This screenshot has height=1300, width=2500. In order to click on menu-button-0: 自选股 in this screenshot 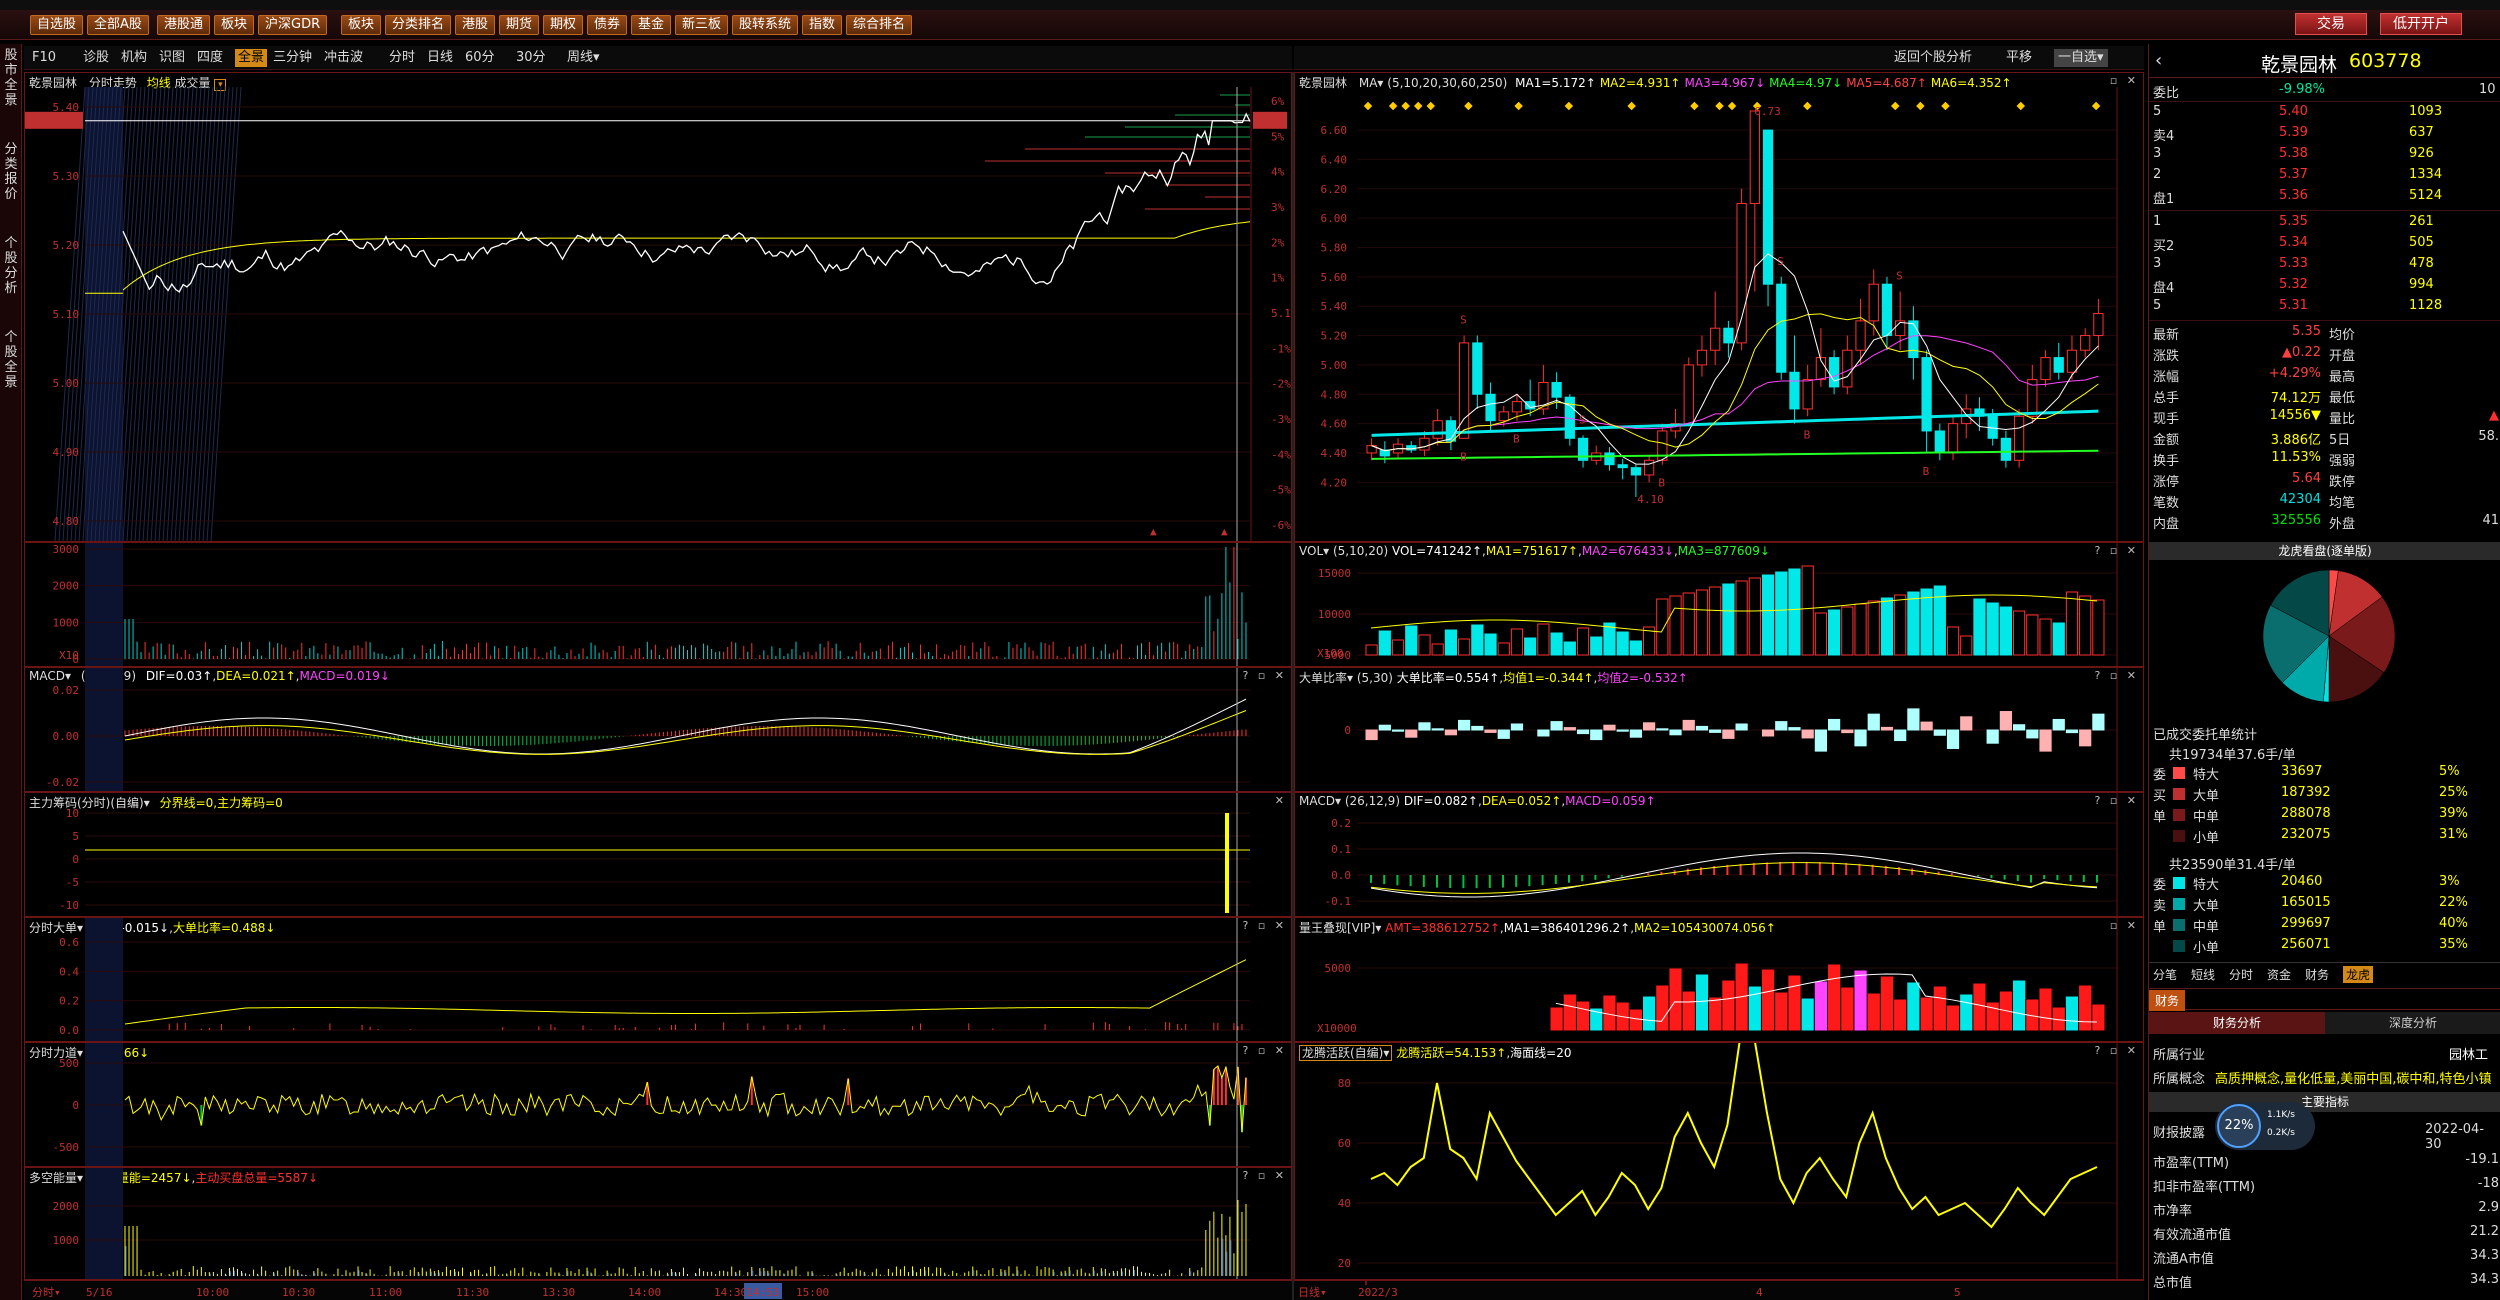, I will do `click(57, 25)`.